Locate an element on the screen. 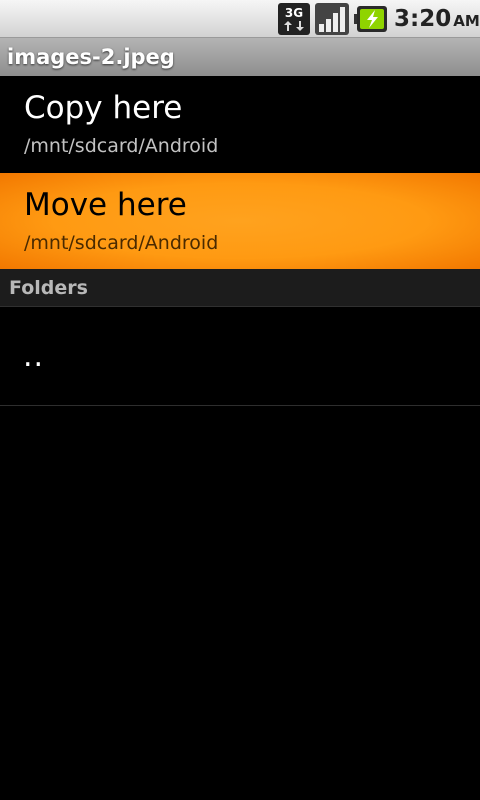 This screenshot has width=480, height=800. move-here-path: /mnt/sdcard/Android is located at coordinates (121, 243).